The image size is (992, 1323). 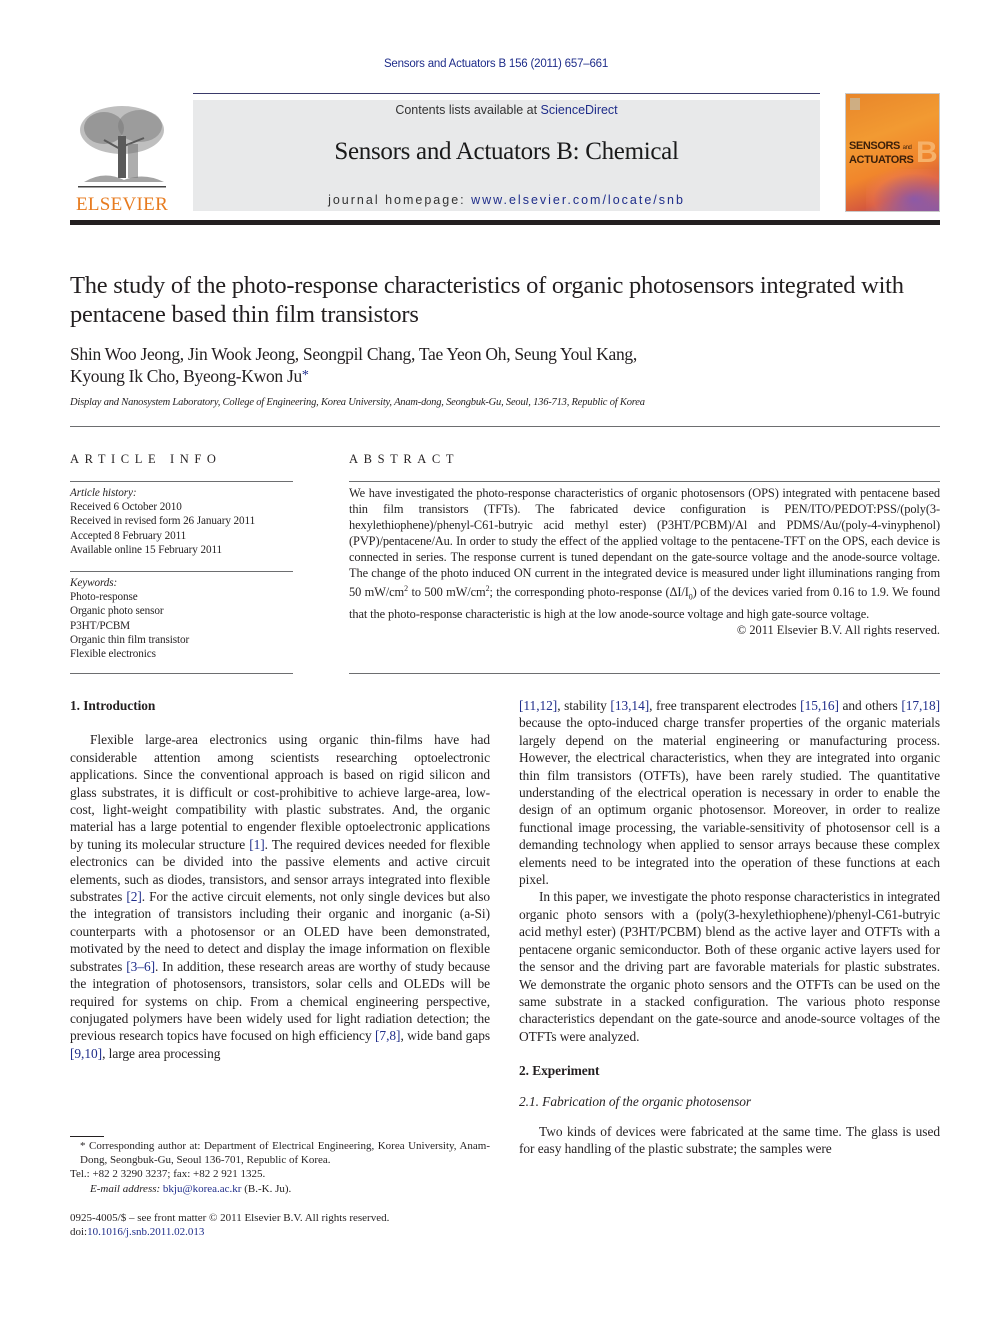 I want to click on keyword-item: Photo-response, so click(x=104, y=597).